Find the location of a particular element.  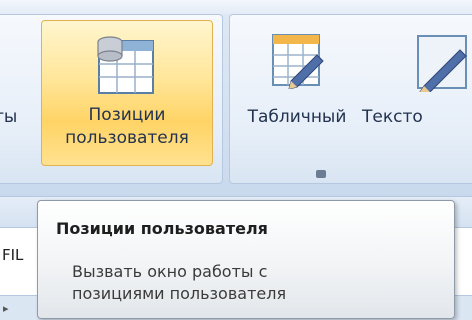

database-table-icon is located at coordinates (126, 68).